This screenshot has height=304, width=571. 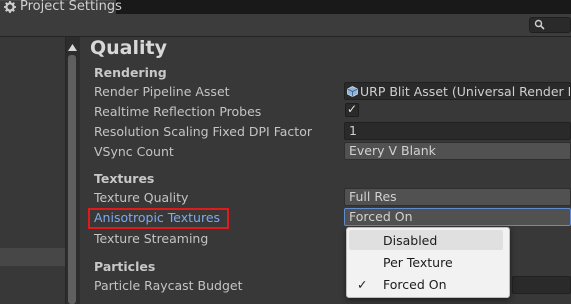 I want to click on scriptable-object-icon, so click(x=352, y=91).